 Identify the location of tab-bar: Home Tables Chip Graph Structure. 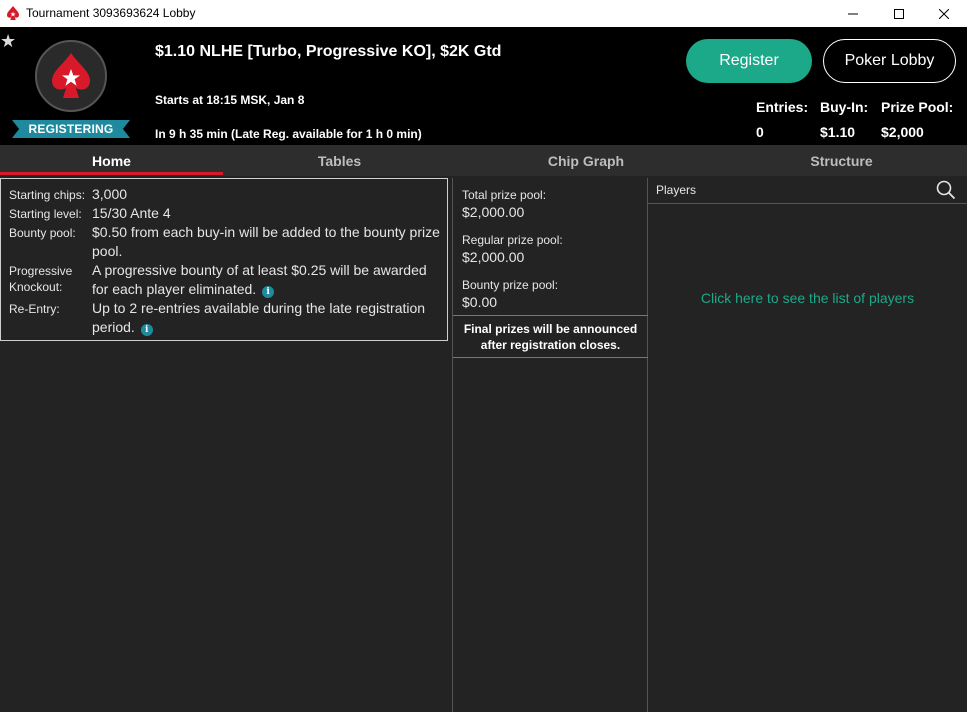
(483, 160).